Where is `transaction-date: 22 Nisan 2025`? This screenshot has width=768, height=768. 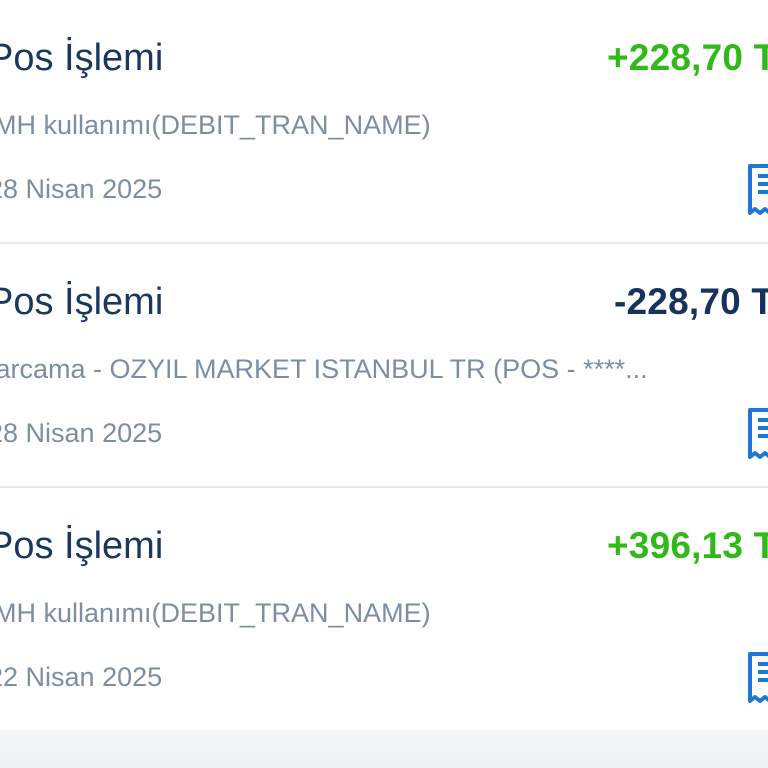 transaction-date: 22 Nisan 2025 is located at coordinates (81, 677).